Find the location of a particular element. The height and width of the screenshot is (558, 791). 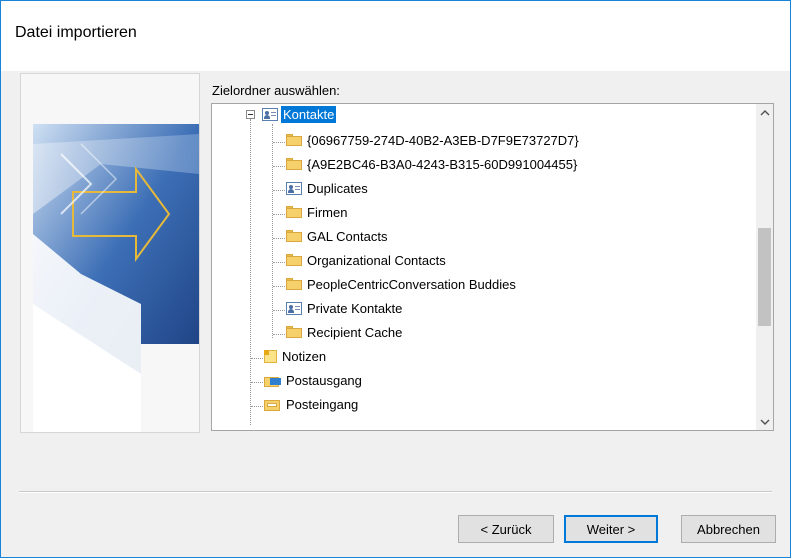

tree-item-firmen: Firmen is located at coordinates (317, 212).